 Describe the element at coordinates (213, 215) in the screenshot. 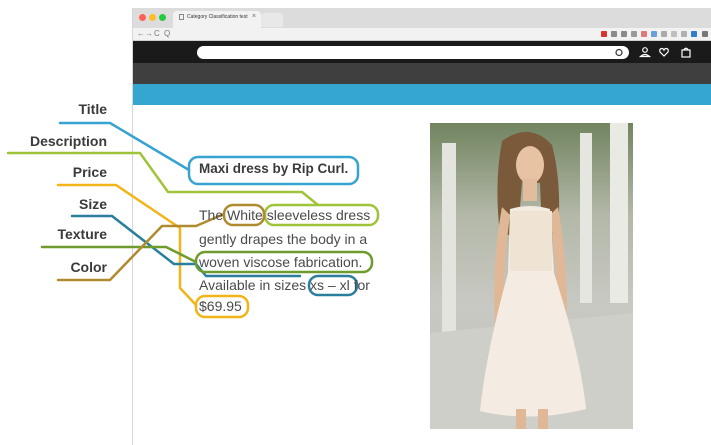

I see `description-text: The` at that location.